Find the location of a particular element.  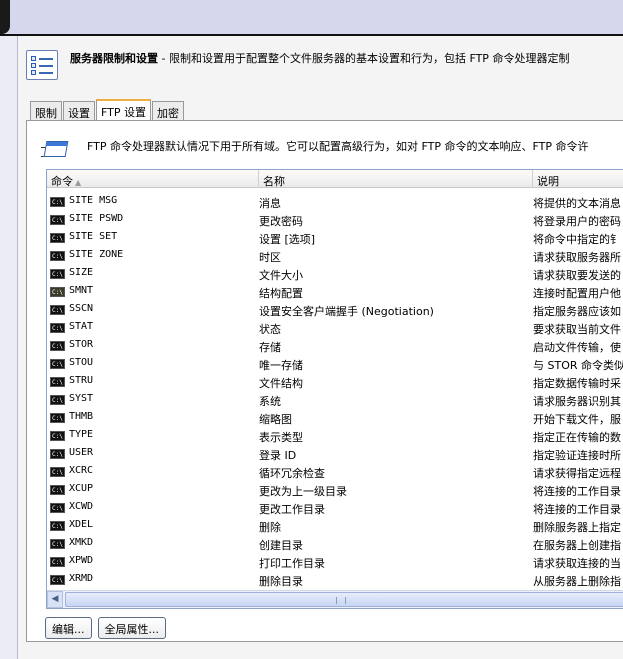

name-cell: 循环冗余检查 is located at coordinates (292, 473).